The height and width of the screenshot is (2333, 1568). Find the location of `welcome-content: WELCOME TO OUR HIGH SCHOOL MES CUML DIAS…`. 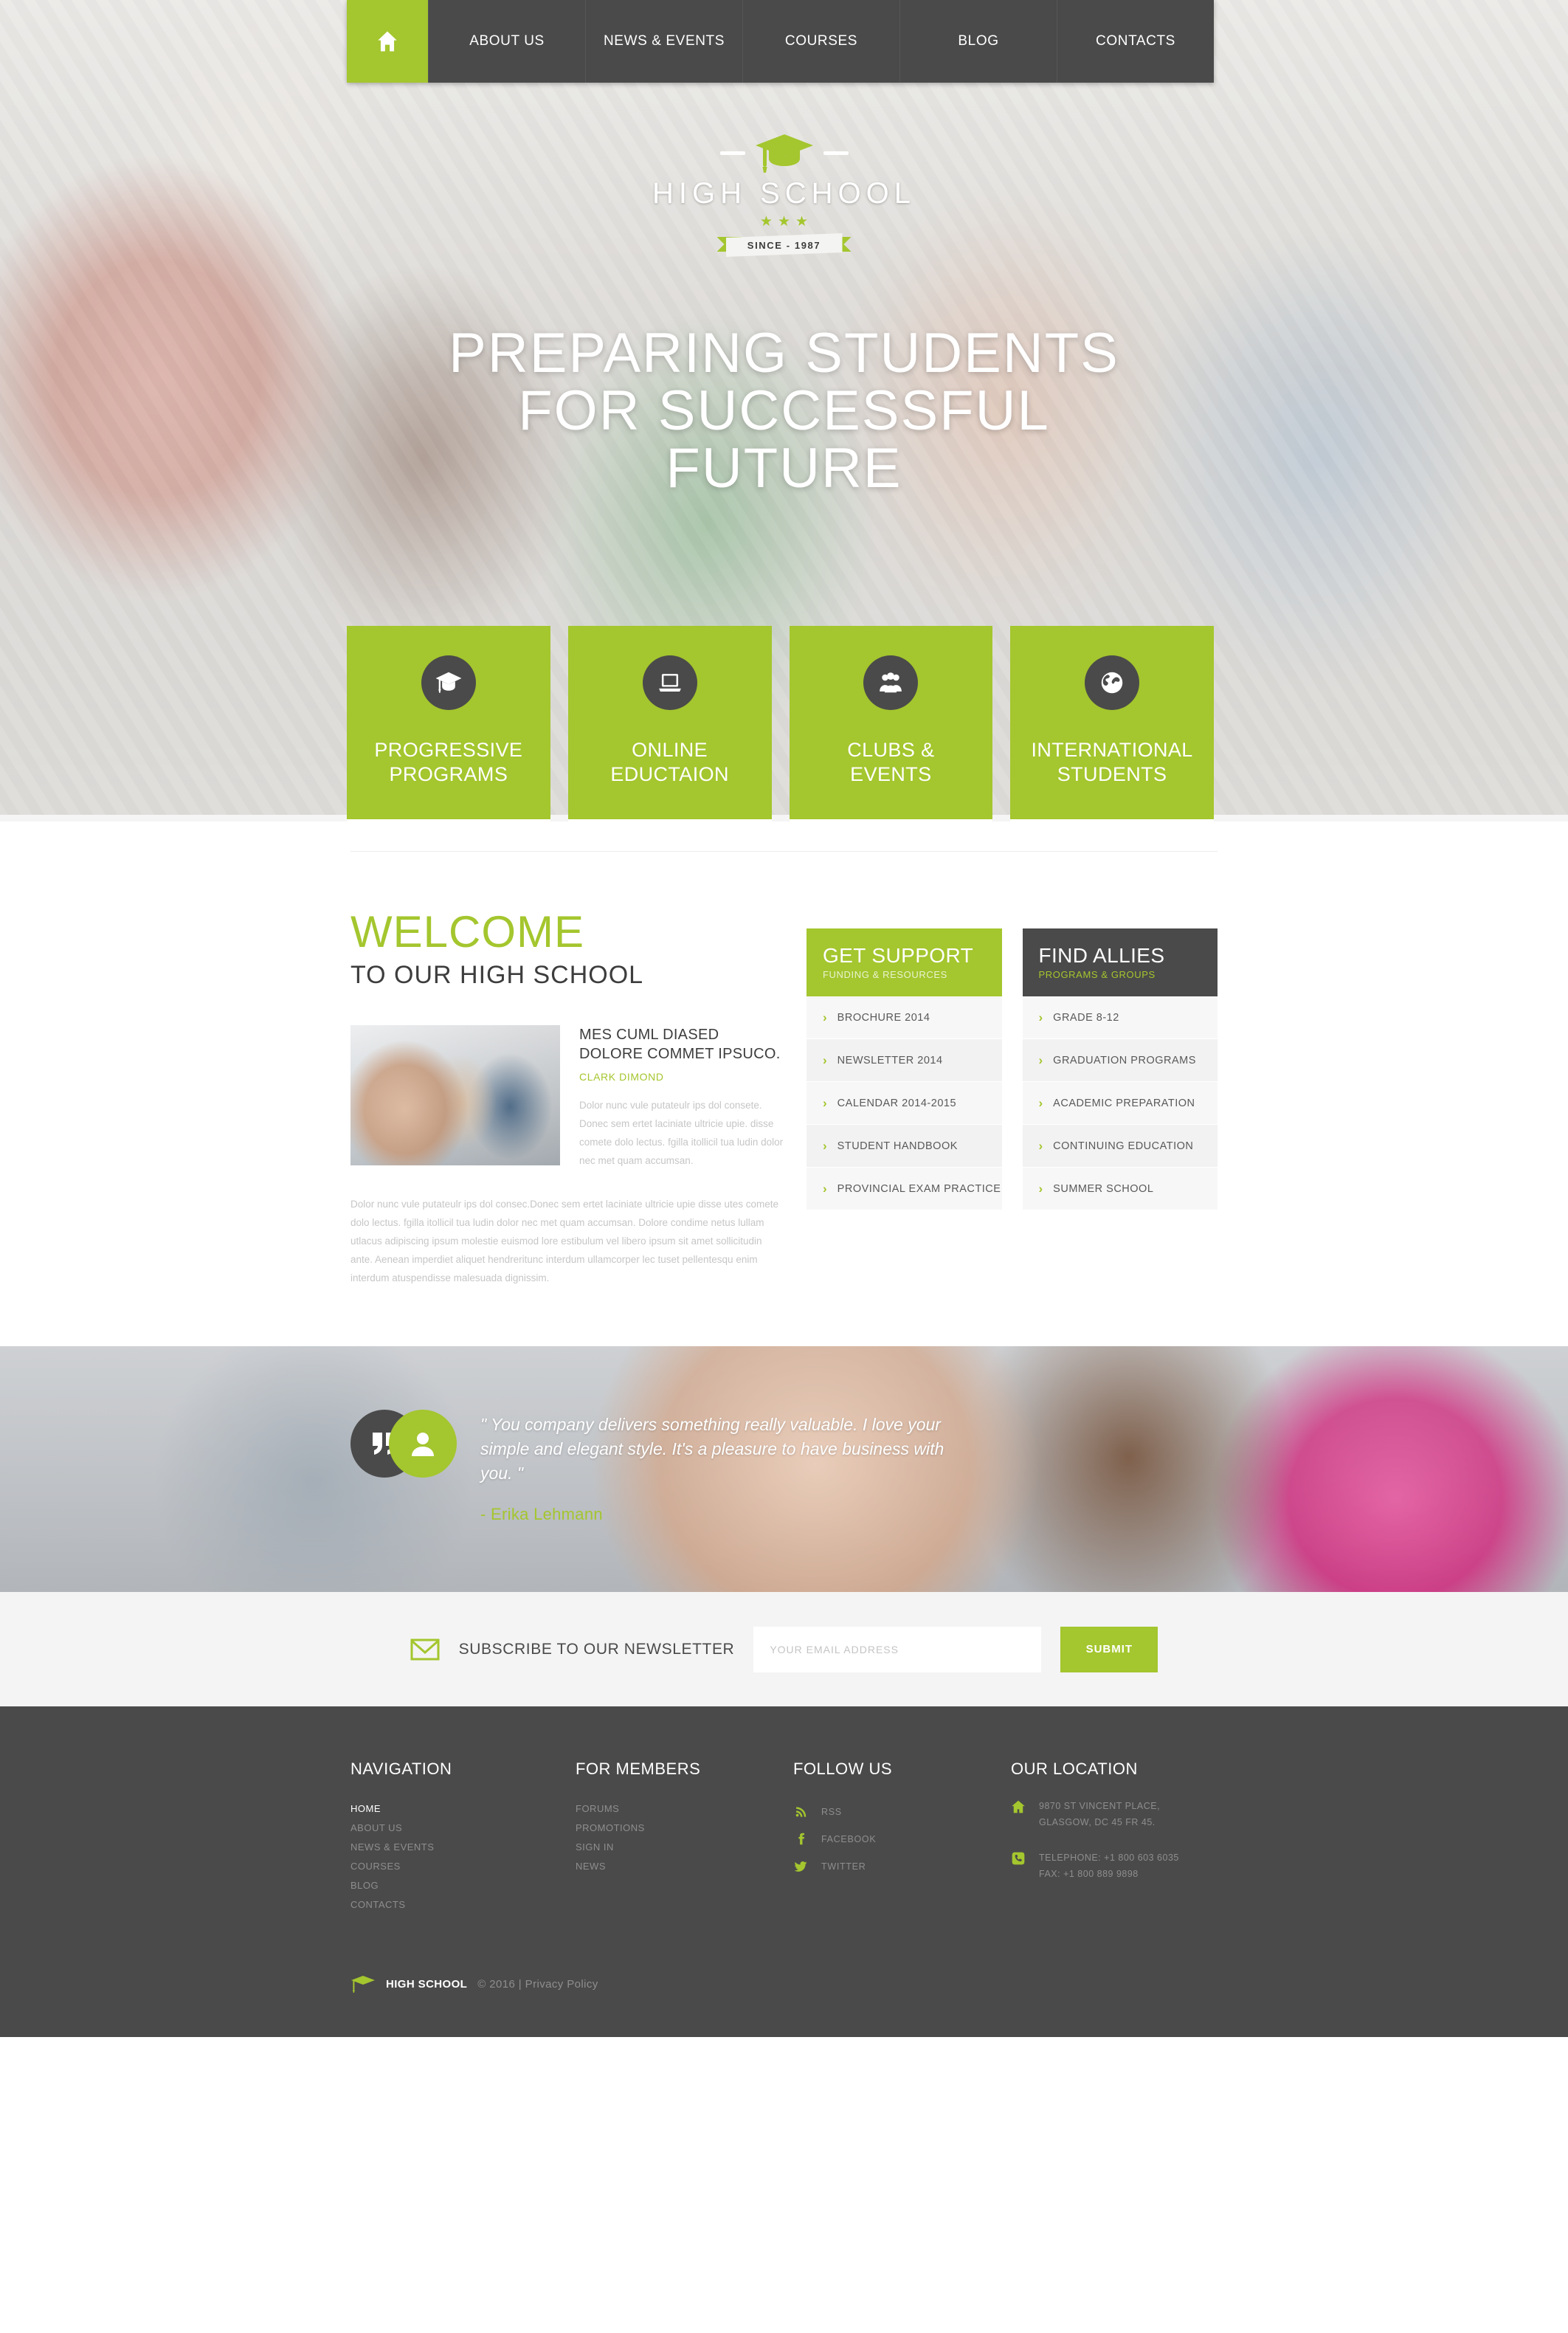

welcome-content: WELCOME TO OUR HIGH SCHOOL MES CUML DIAS… is located at coordinates (784, 1099).